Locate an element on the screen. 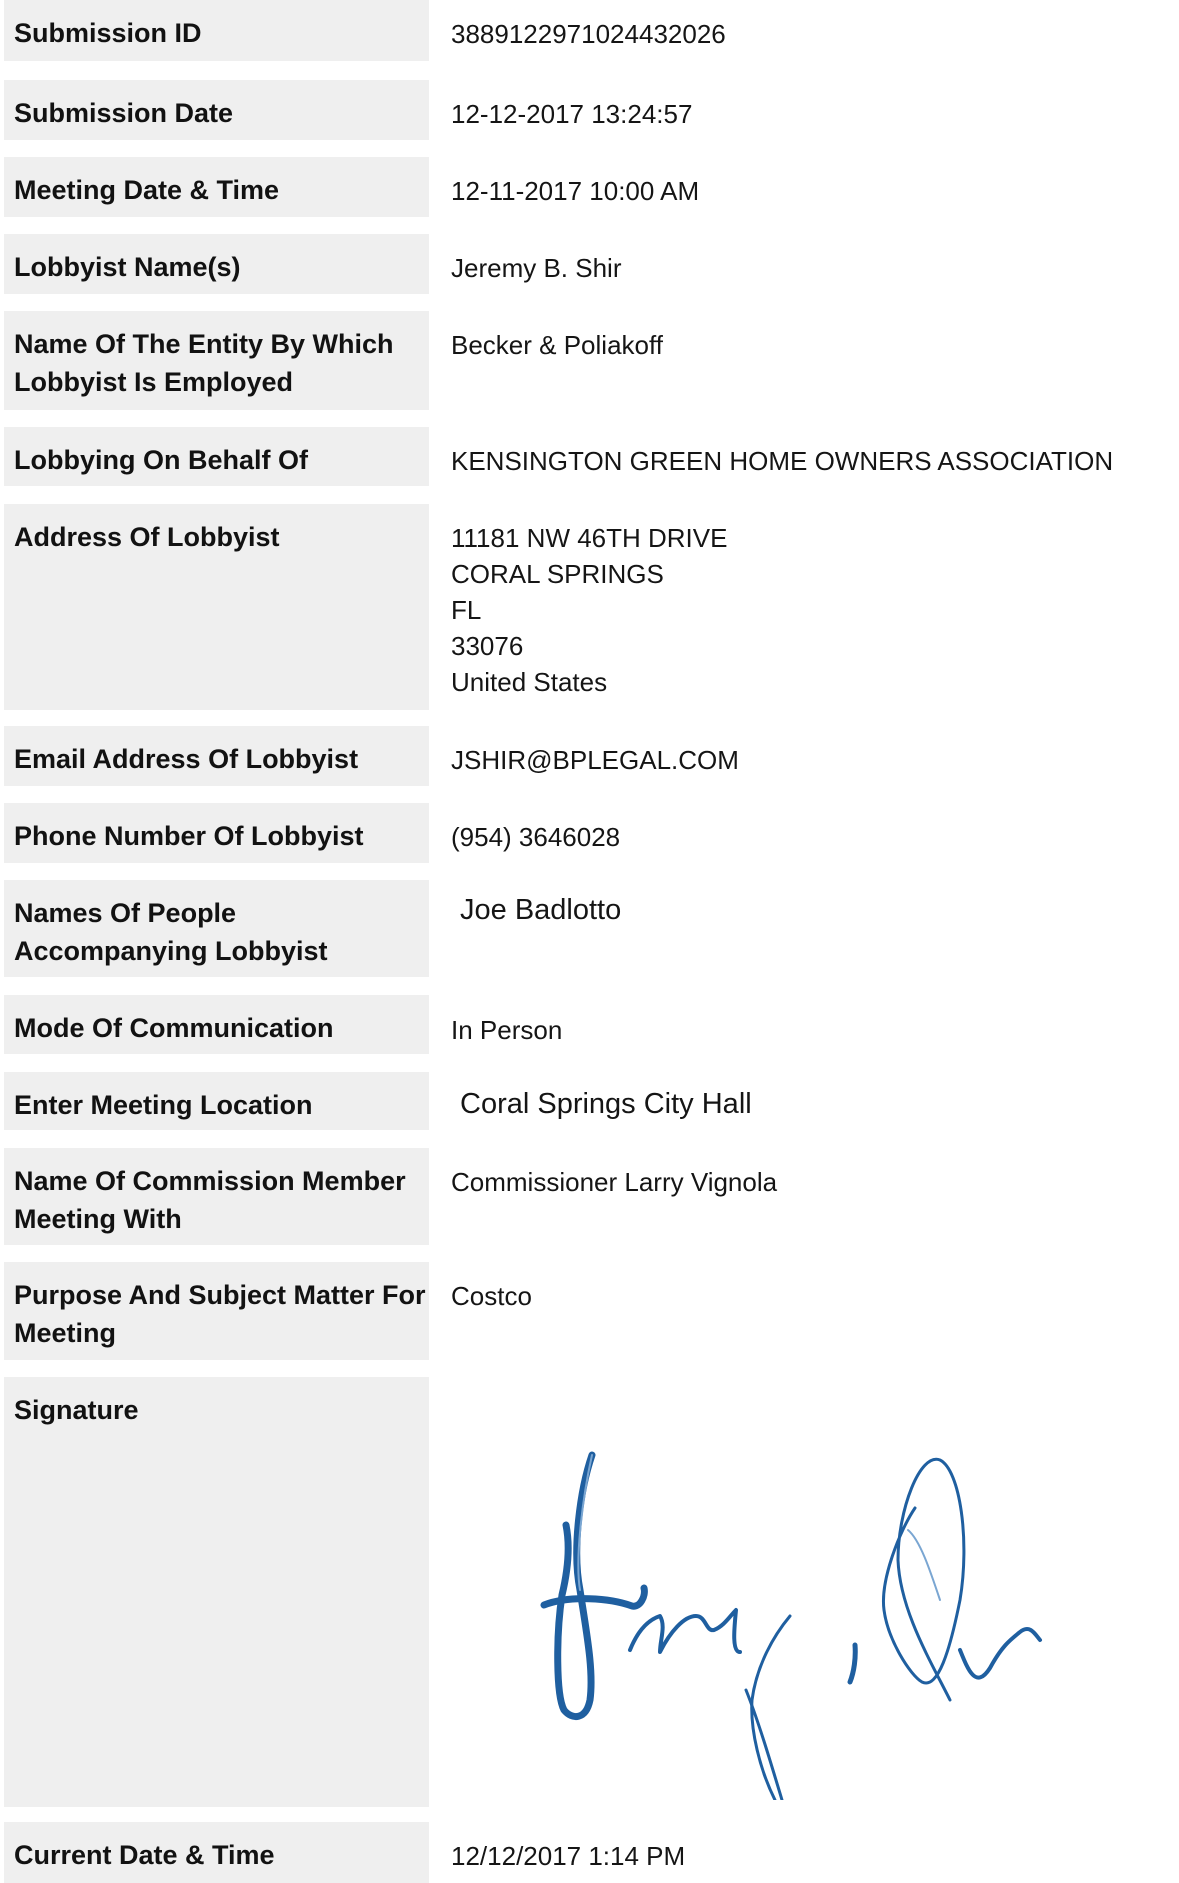 The height and width of the screenshot is (1883, 1179). address-city: CORAL SPRINGS is located at coordinates (557, 574).